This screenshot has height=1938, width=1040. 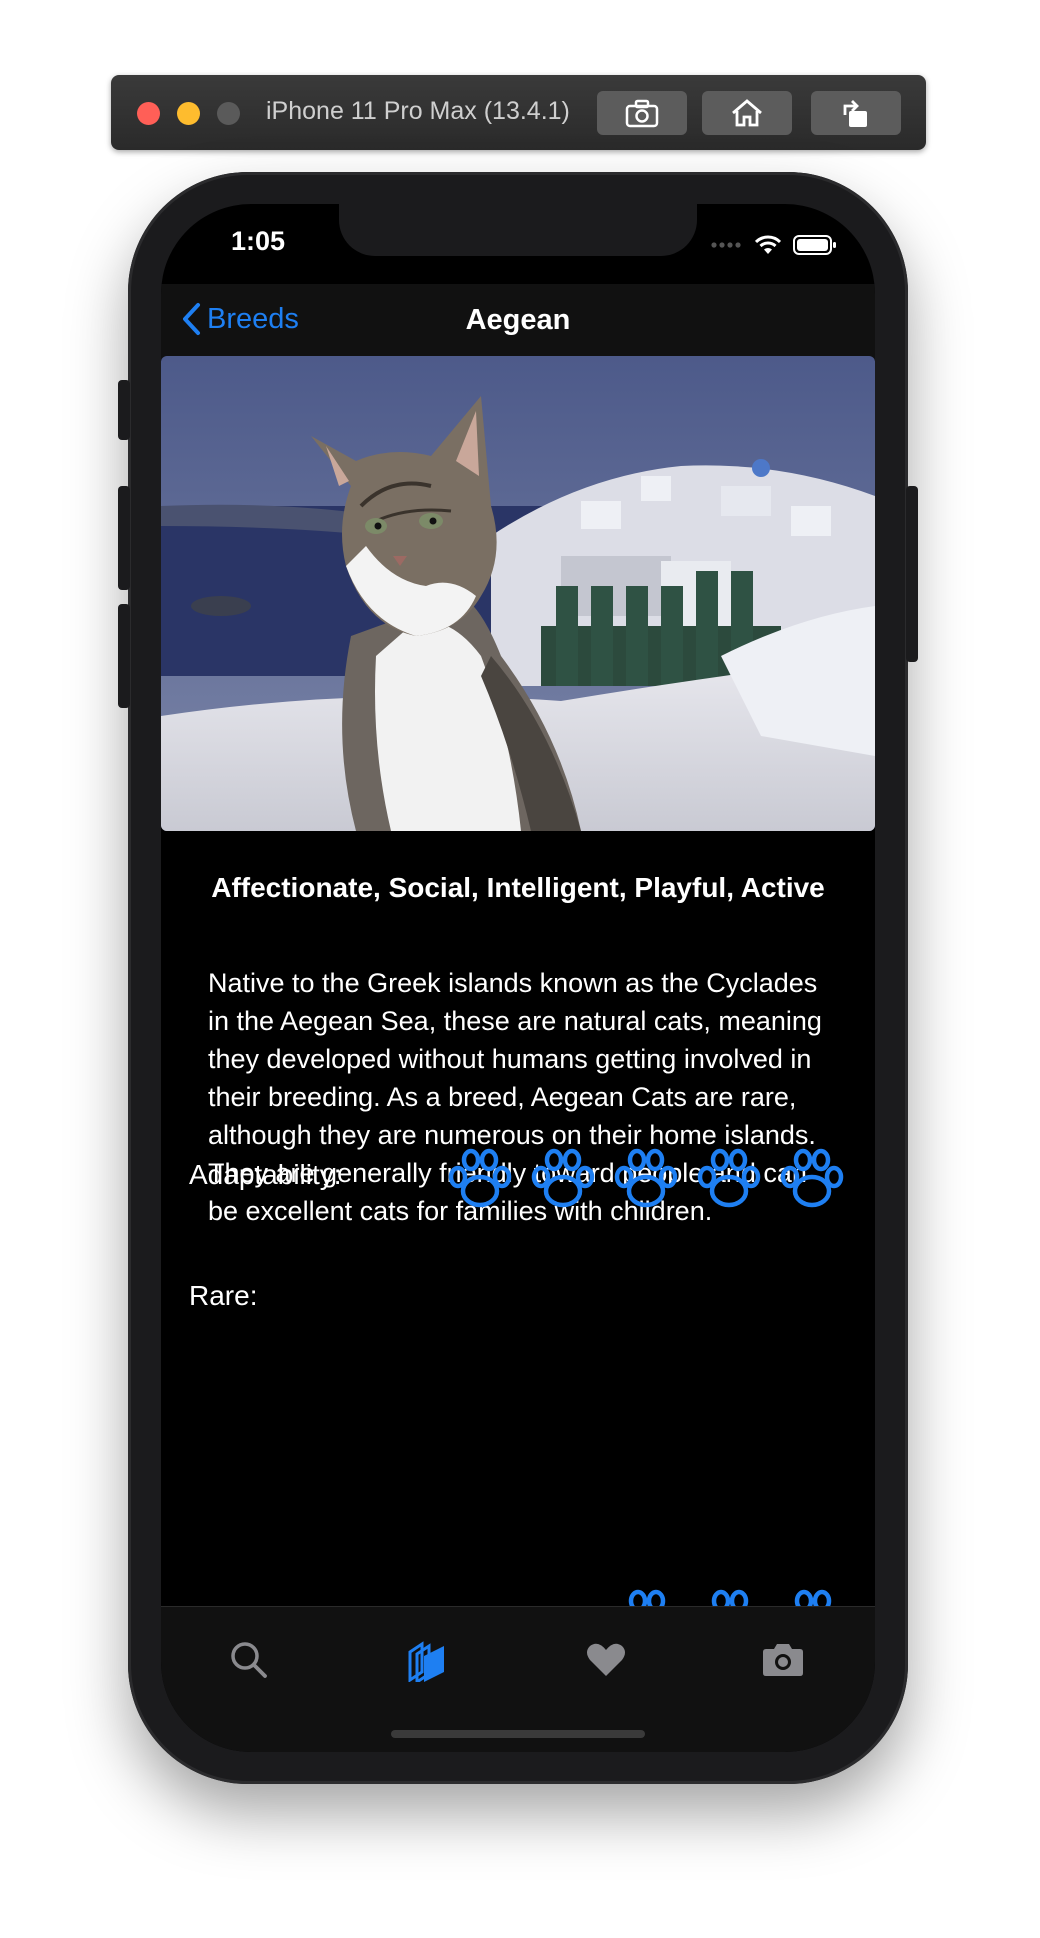 I want to click on rotate-button, so click(x=856, y=113).